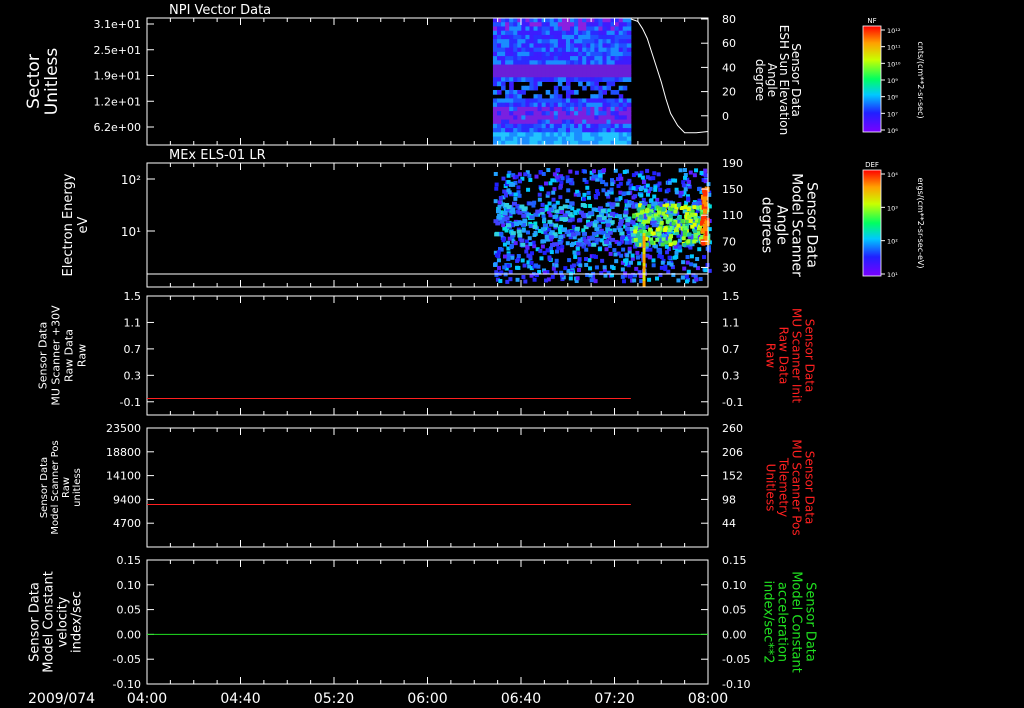 The height and width of the screenshot is (708, 1024). Describe the element at coordinates (729, 19) in the screenshot. I see `y-tick-label-right: 80` at that location.